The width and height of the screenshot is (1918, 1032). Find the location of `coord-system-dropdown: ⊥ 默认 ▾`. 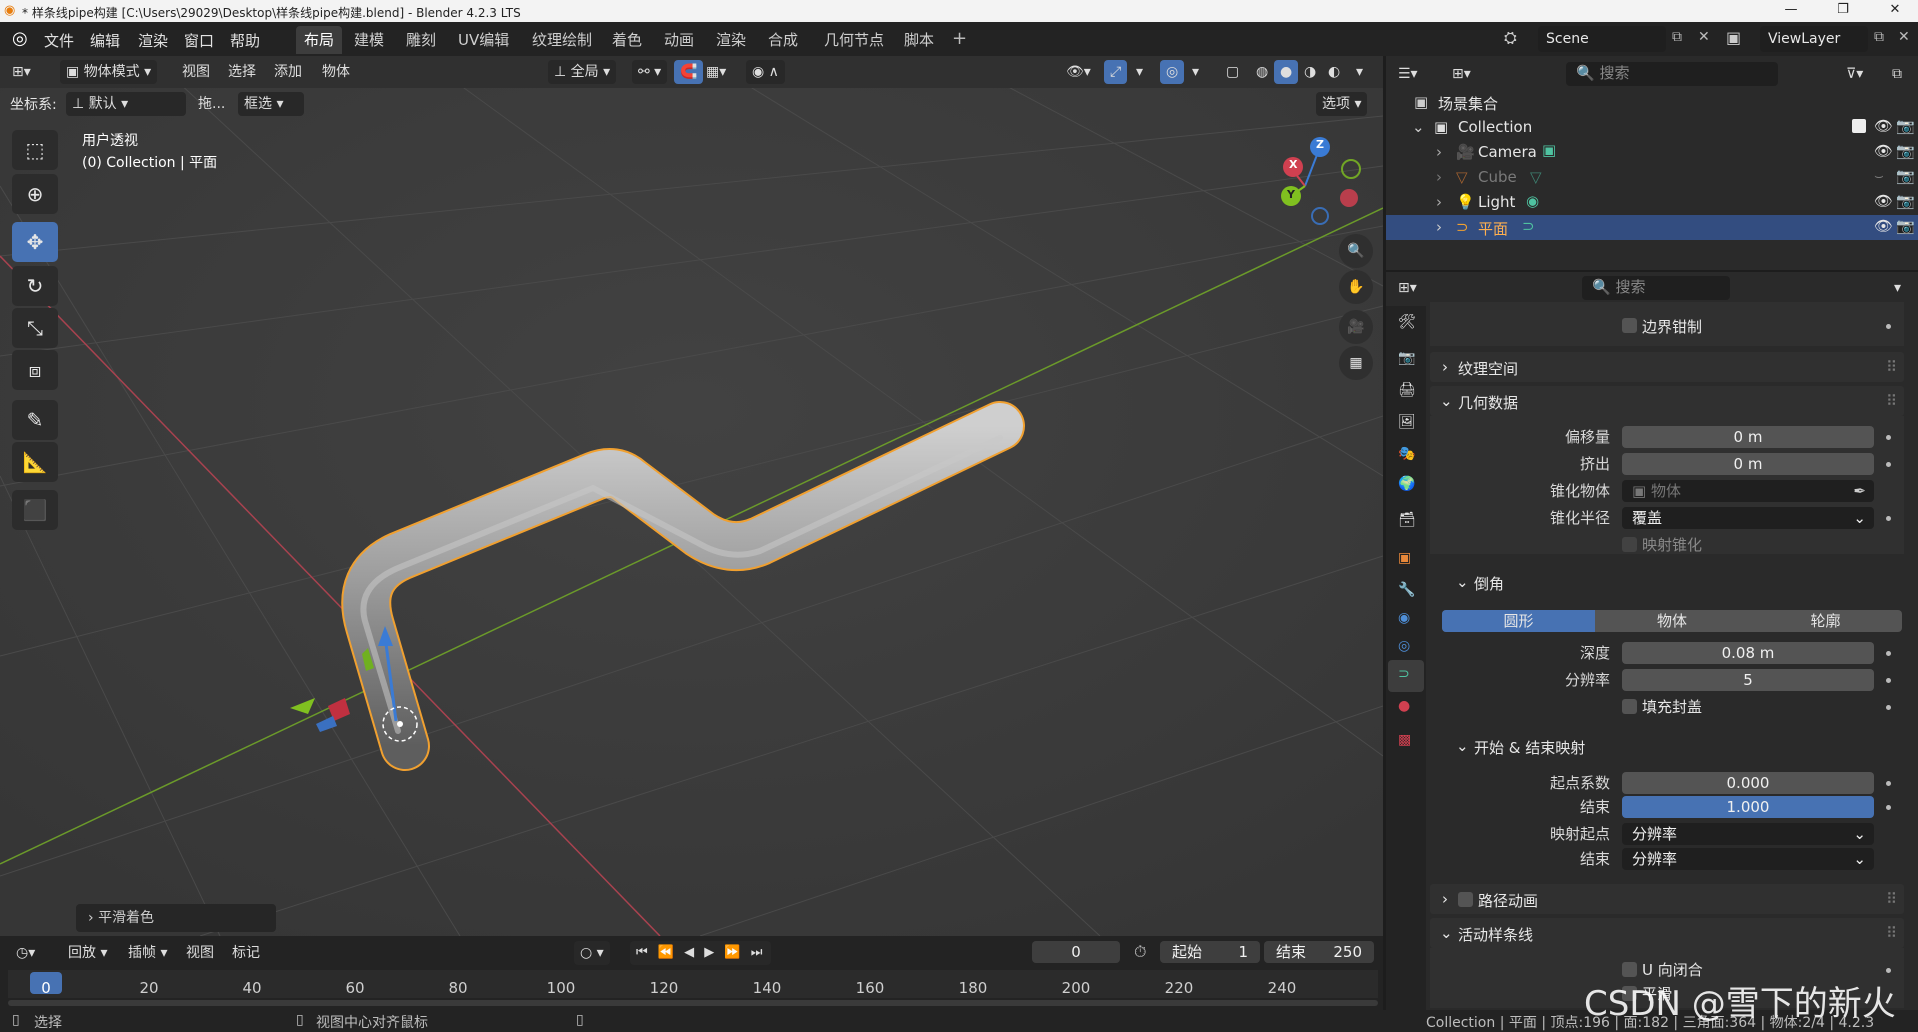

coord-system-dropdown: ⊥ 默认 ▾ is located at coordinates (126, 104).